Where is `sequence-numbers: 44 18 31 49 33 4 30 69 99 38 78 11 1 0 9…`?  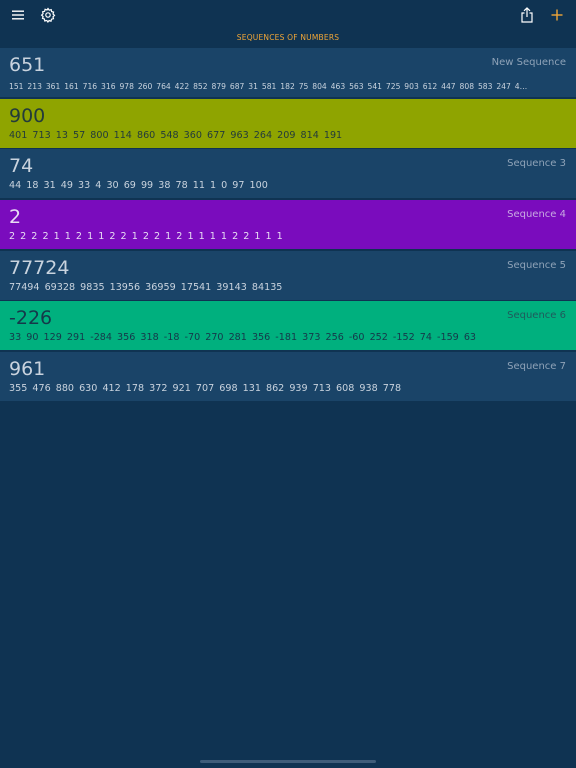 sequence-numbers: 44 18 31 49 33 4 30 69 99 38 78 11 1 0 9… is located at coordinates (138, 186).